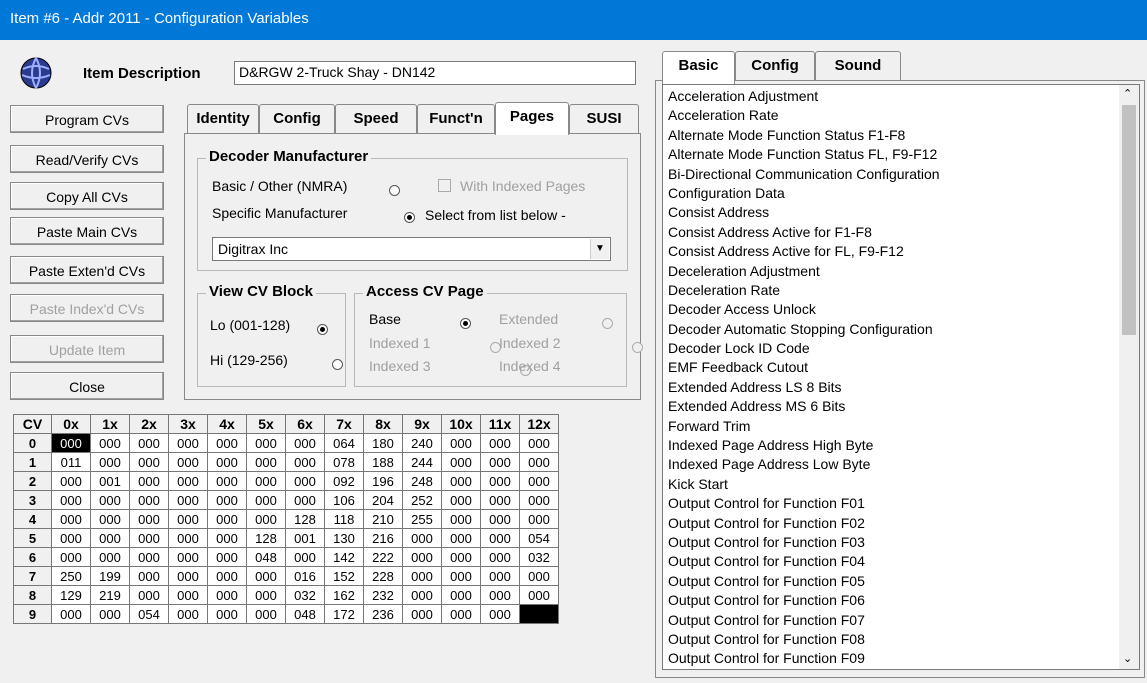  Describe the element at coordinates (337, 364) in the screenshot. I see `hi-block-radio` at that location.